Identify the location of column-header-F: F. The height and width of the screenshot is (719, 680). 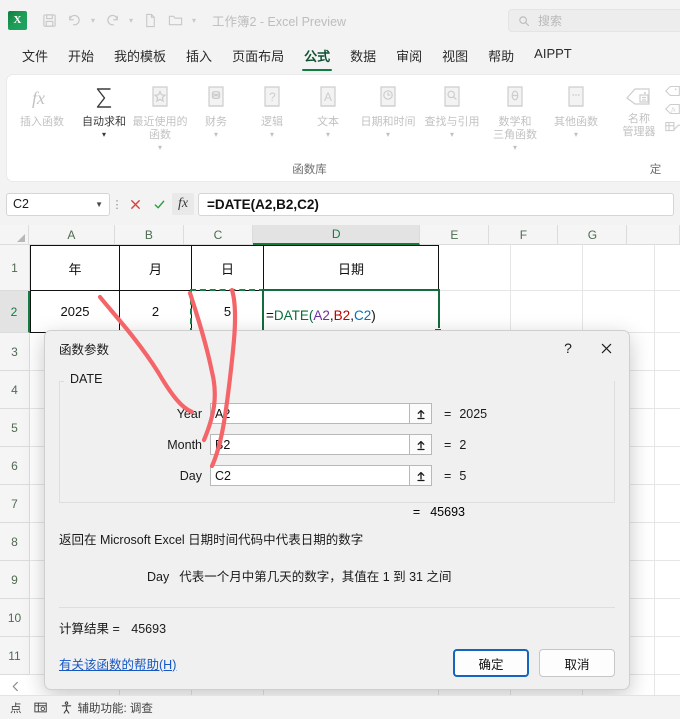
(524, 235).